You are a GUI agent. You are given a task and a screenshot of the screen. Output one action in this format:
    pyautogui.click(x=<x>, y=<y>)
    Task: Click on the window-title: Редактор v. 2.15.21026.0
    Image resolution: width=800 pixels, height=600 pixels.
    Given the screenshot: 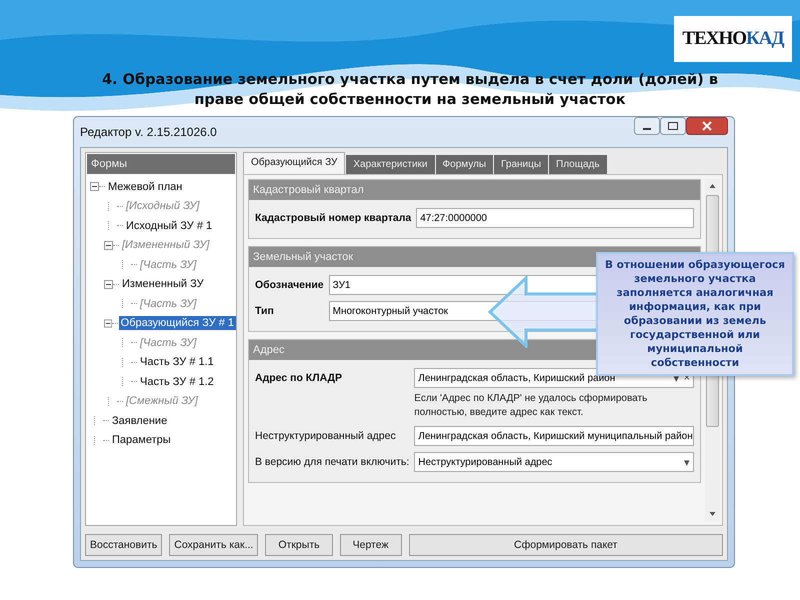 What is the action you would take?
    pyautogui.click(x=148, y=132)
    